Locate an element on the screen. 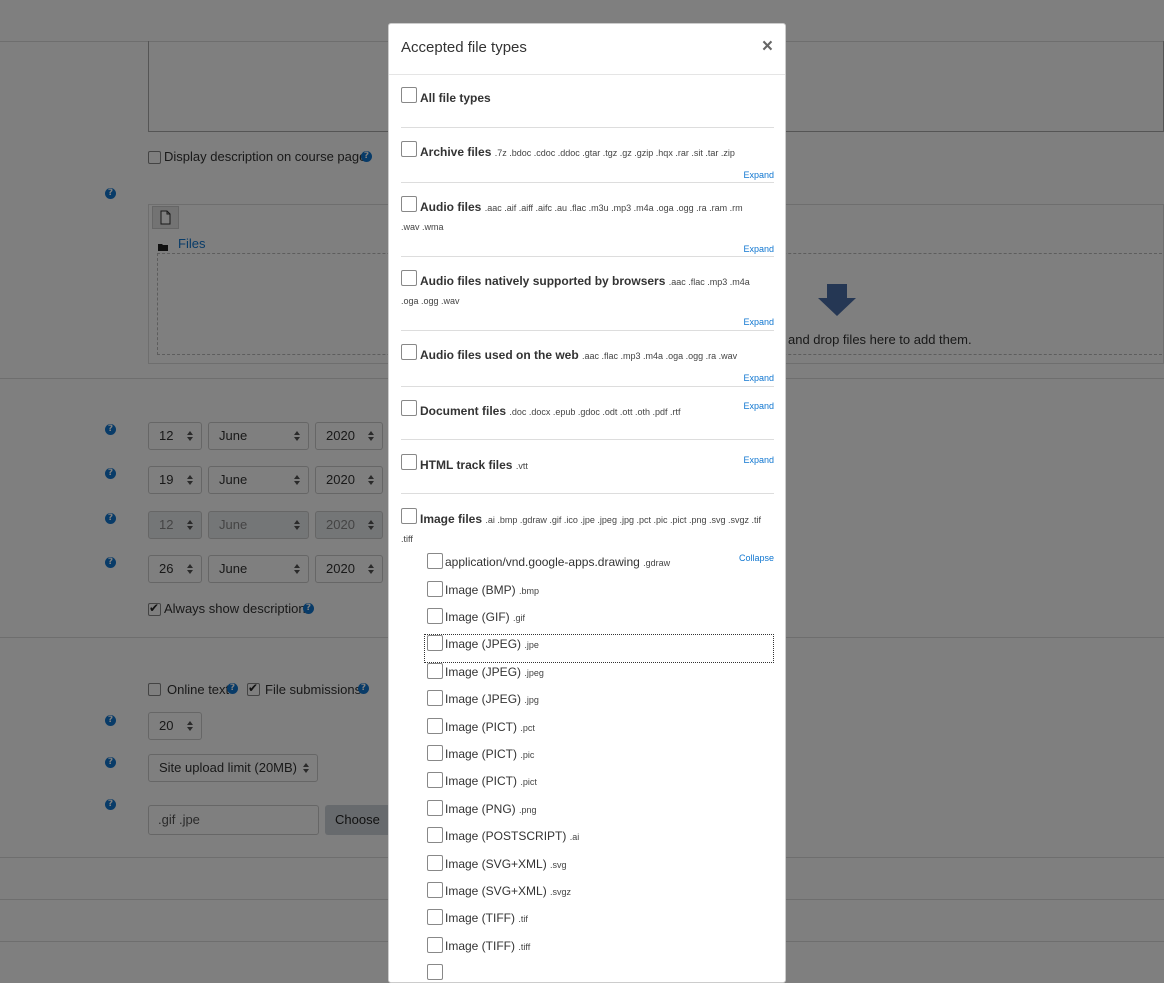 The height and width of the screenshot is (983, 1164). image-type-item: Image (PICT) .pic is located at coordinates (599, 758).